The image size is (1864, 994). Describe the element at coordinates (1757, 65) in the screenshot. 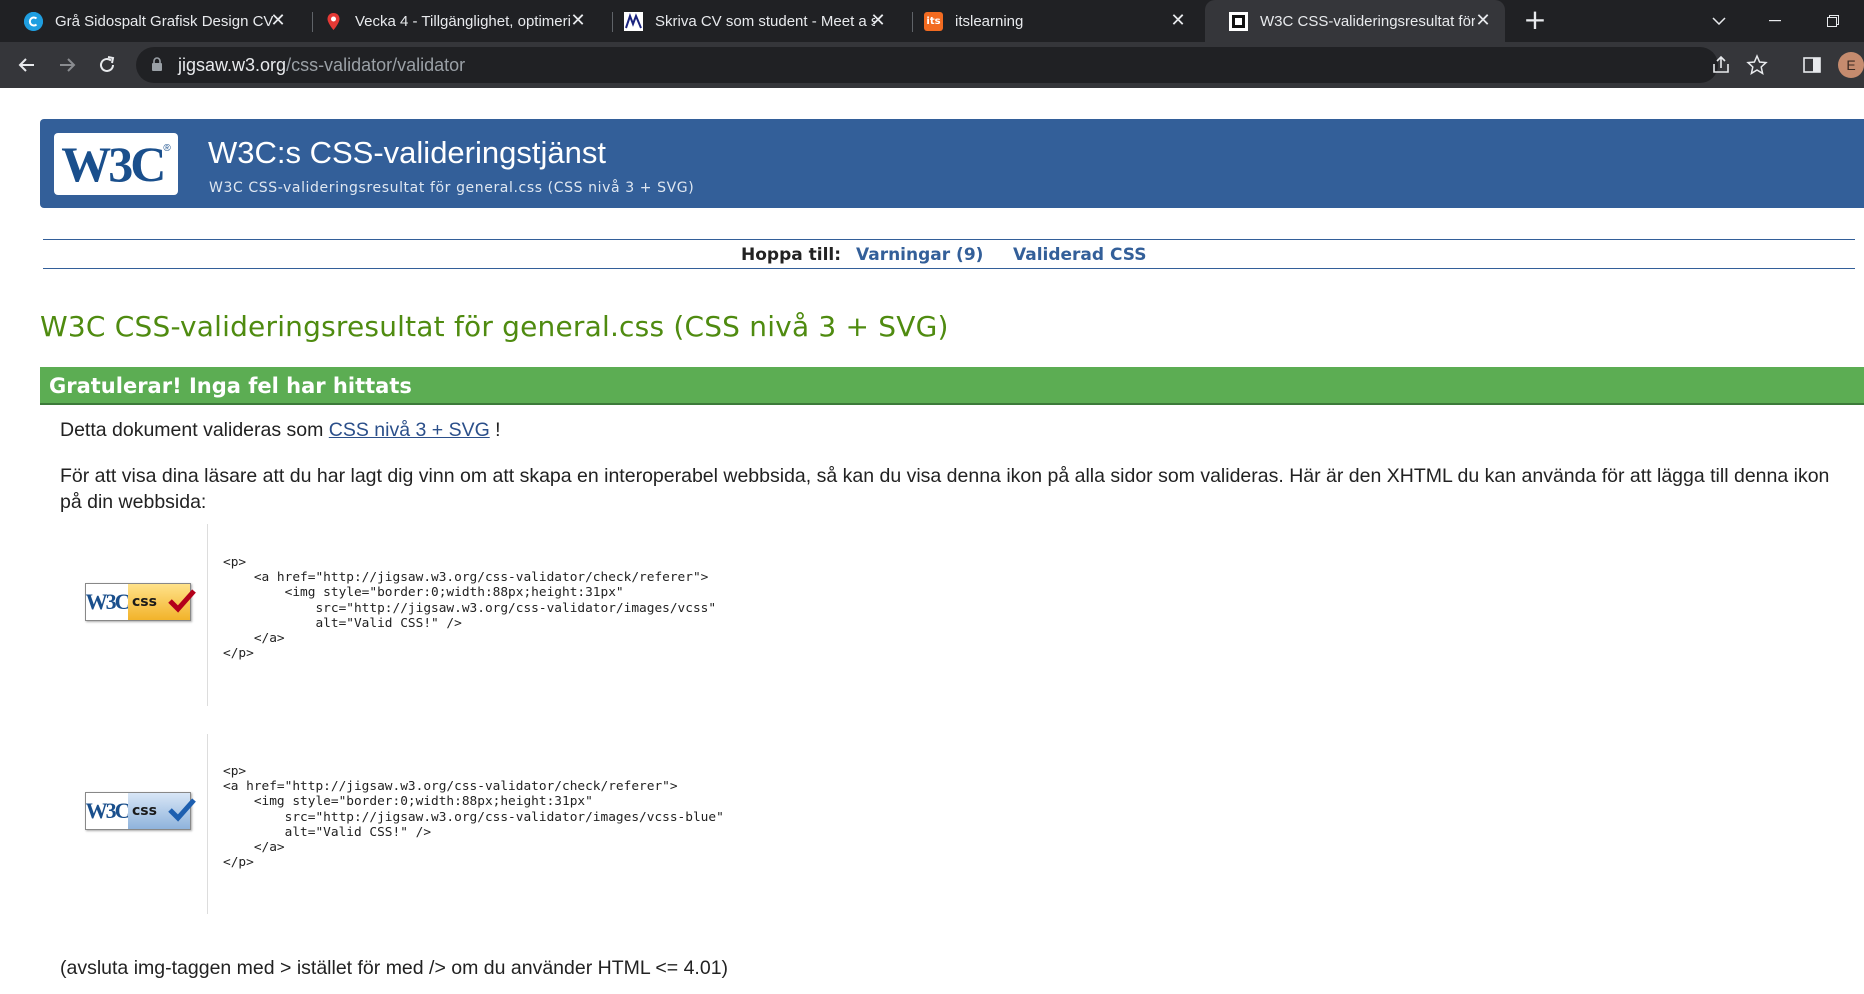

I see `bookmark-star-icon` at that location.